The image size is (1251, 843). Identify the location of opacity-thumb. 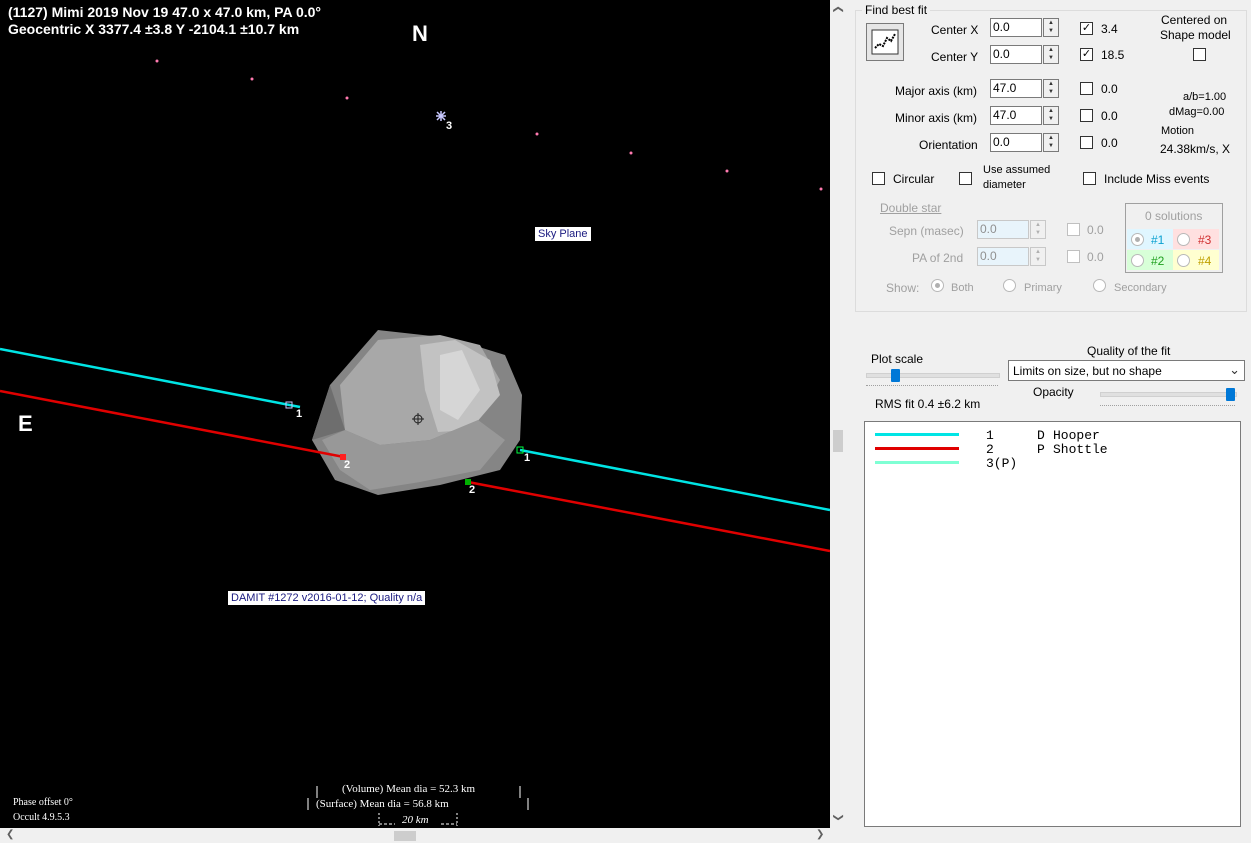
(1230, 394).